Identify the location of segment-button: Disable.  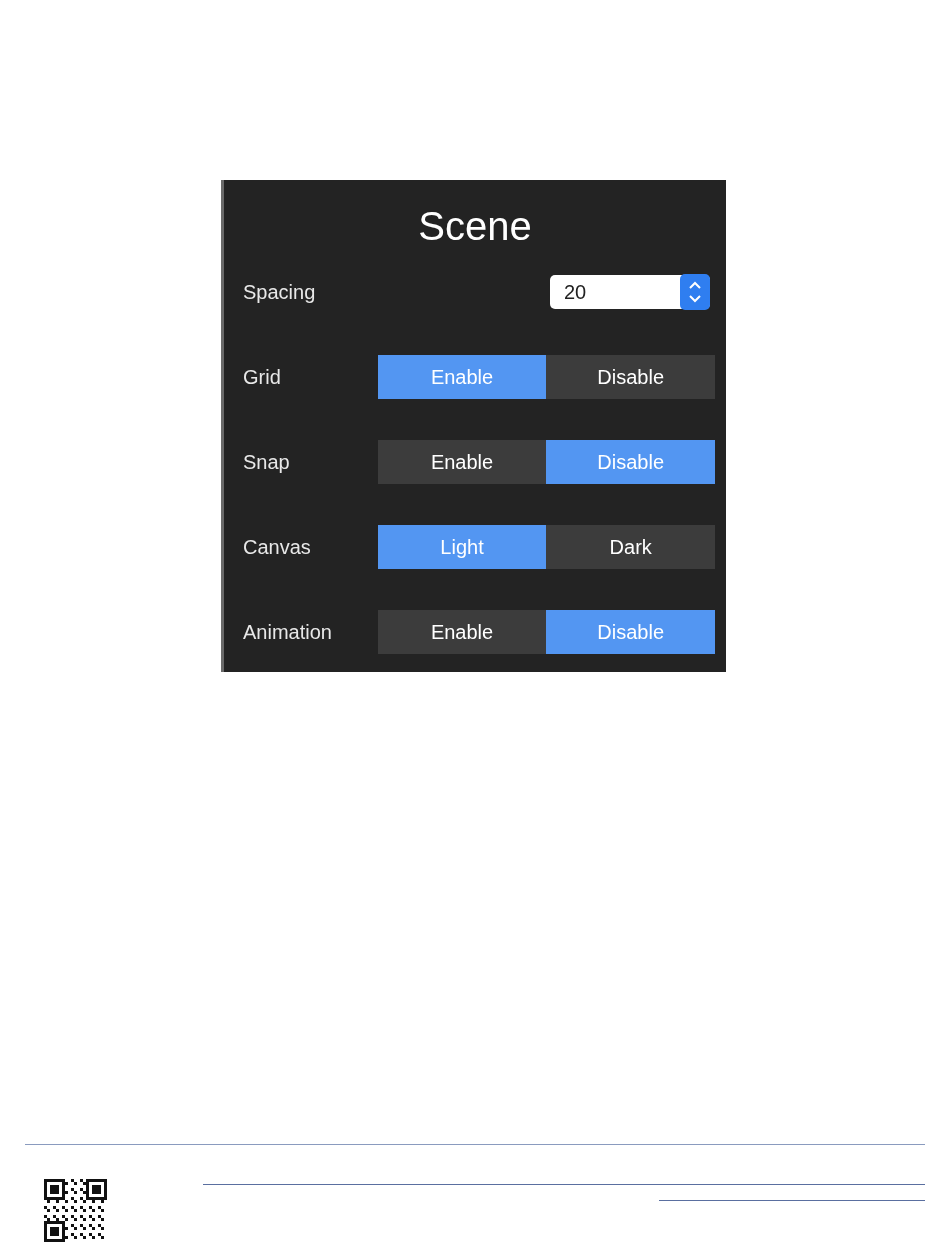
(630, 377).